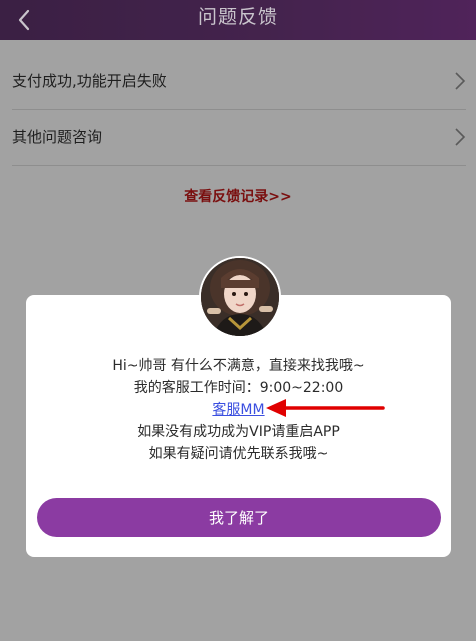  Describe the element at coordinates (238, 388) in the screenshot. I see `dialog-working-hours: 我的客服工作时间：9:00~22:00` at that location.